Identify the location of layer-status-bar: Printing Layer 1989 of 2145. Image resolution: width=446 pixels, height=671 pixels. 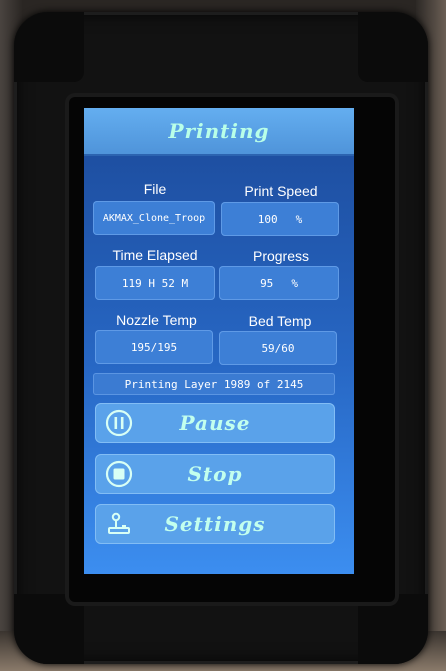
(214, 384).